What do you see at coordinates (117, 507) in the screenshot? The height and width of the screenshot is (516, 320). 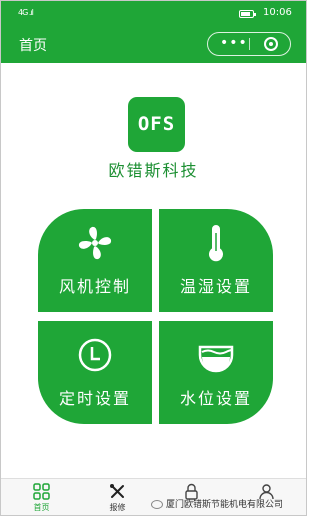 I see `tab-repair-label: 报修` at bounding box center [117, 507].